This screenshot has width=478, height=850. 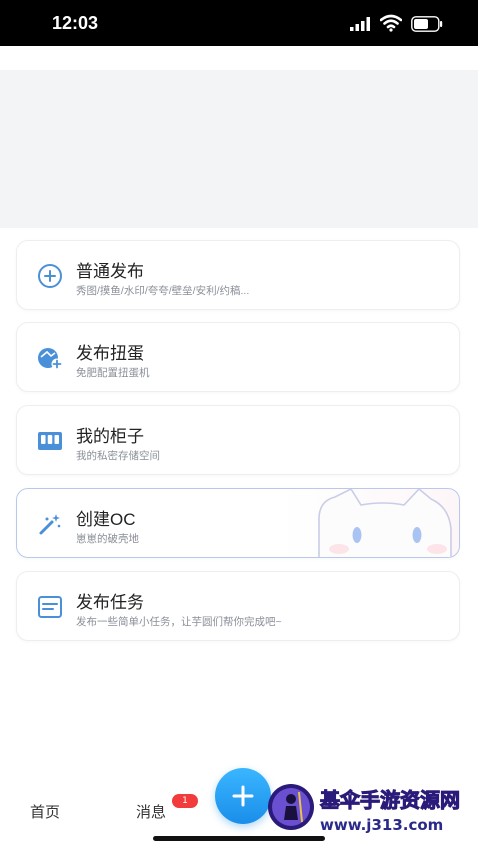 What do you see at coordinates (50, 276) in the screenshot?
I see `plus-circle-icon` at bounding box center [50, 276].